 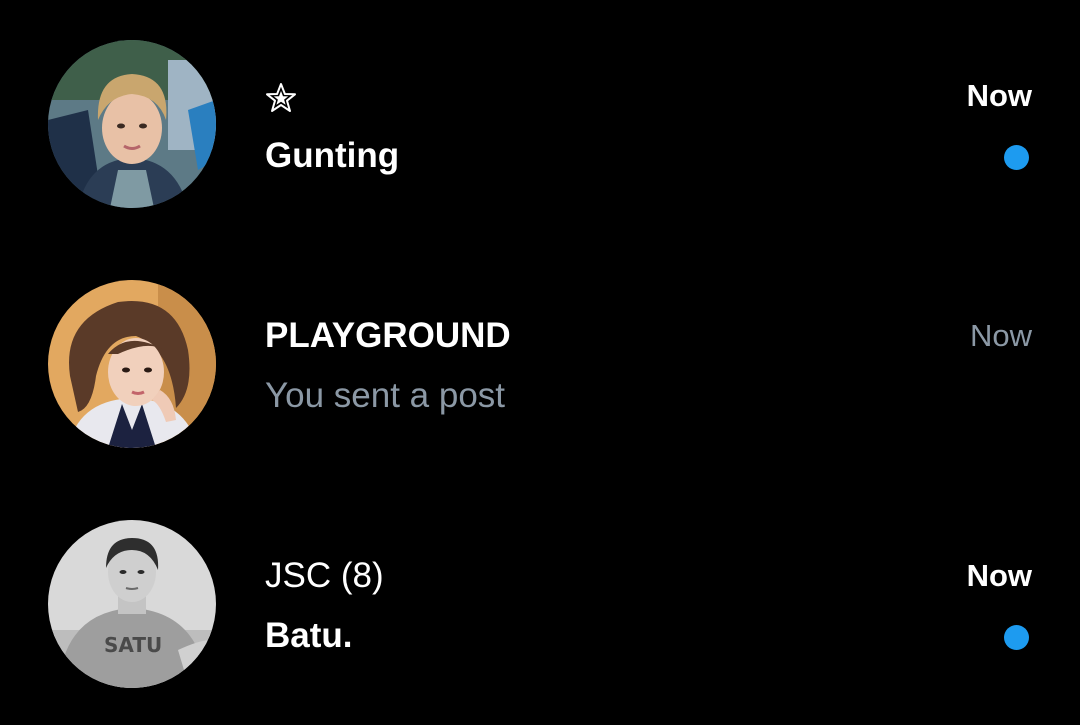 I want to click on avatar: SATU, so click(x=132, y=604).